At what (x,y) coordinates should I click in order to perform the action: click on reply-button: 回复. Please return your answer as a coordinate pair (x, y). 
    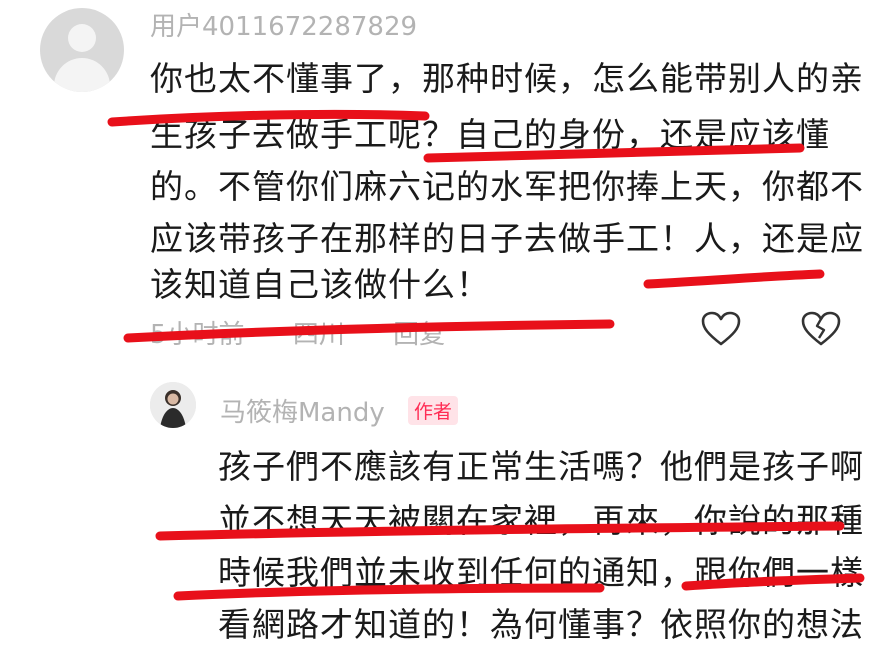
    Looking at the image, I should click on (419, 335).